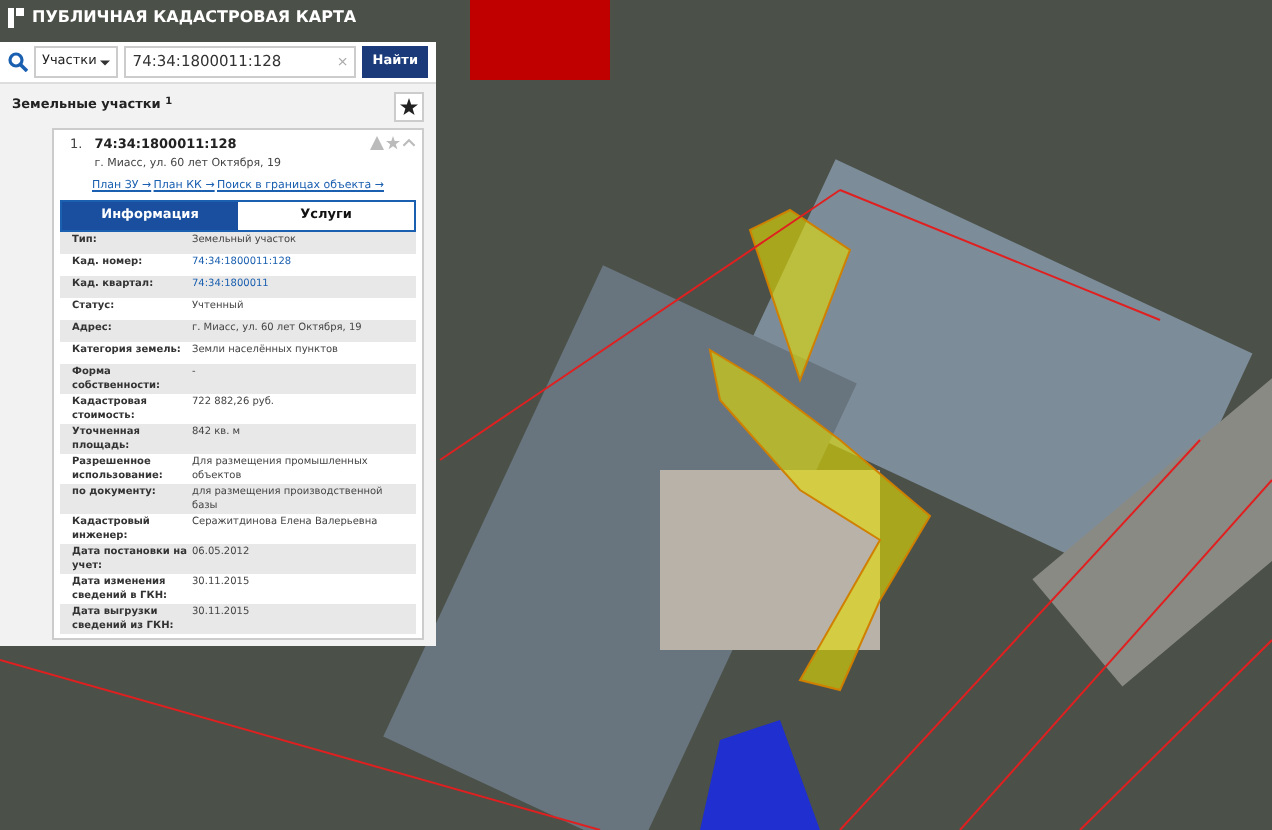 This screenshot has height=830, width=1272. I want to click on app-title: ПУБЛИЧНАЯ КАДАСТРОВАЯ КАРТА, so click(194, 18).